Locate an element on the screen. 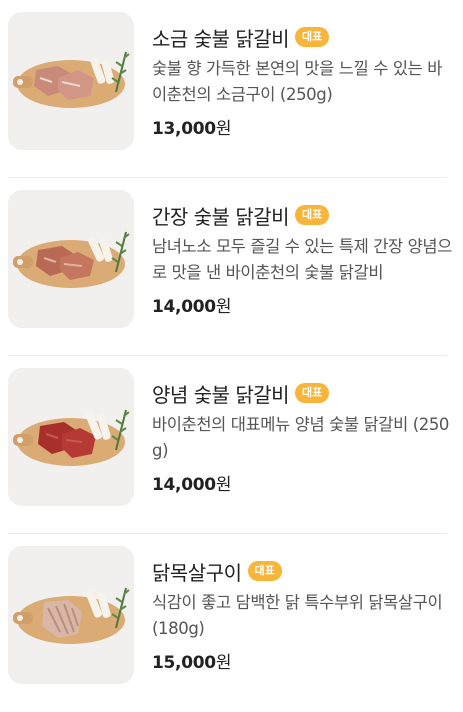 Image resolution: width=463 pixels, height=712 pixels. chicken-neck-photo is located at coordinates (71, 615).